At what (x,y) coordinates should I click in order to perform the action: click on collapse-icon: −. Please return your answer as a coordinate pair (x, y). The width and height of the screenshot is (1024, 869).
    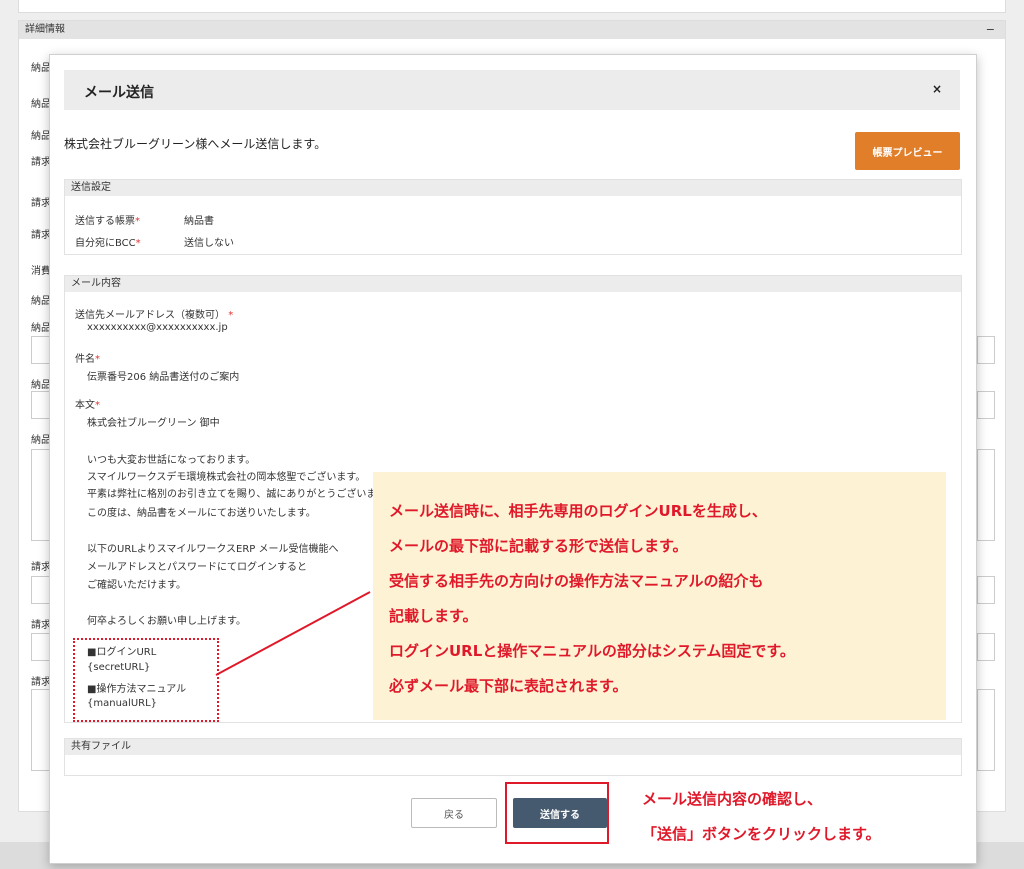
    Looking at the image, I should click on (990, 30).